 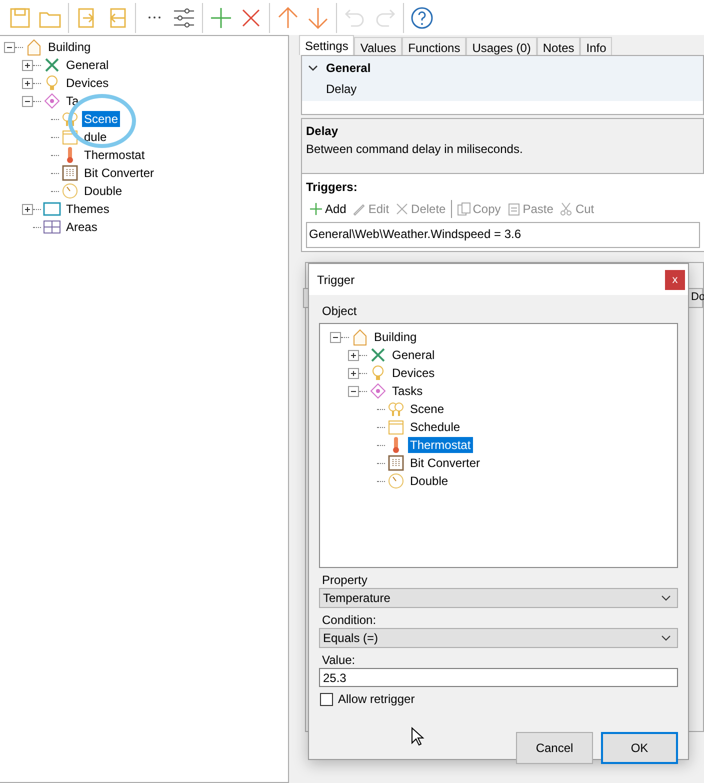 I want to click on pencil-icon, so click(x=359, y=209).